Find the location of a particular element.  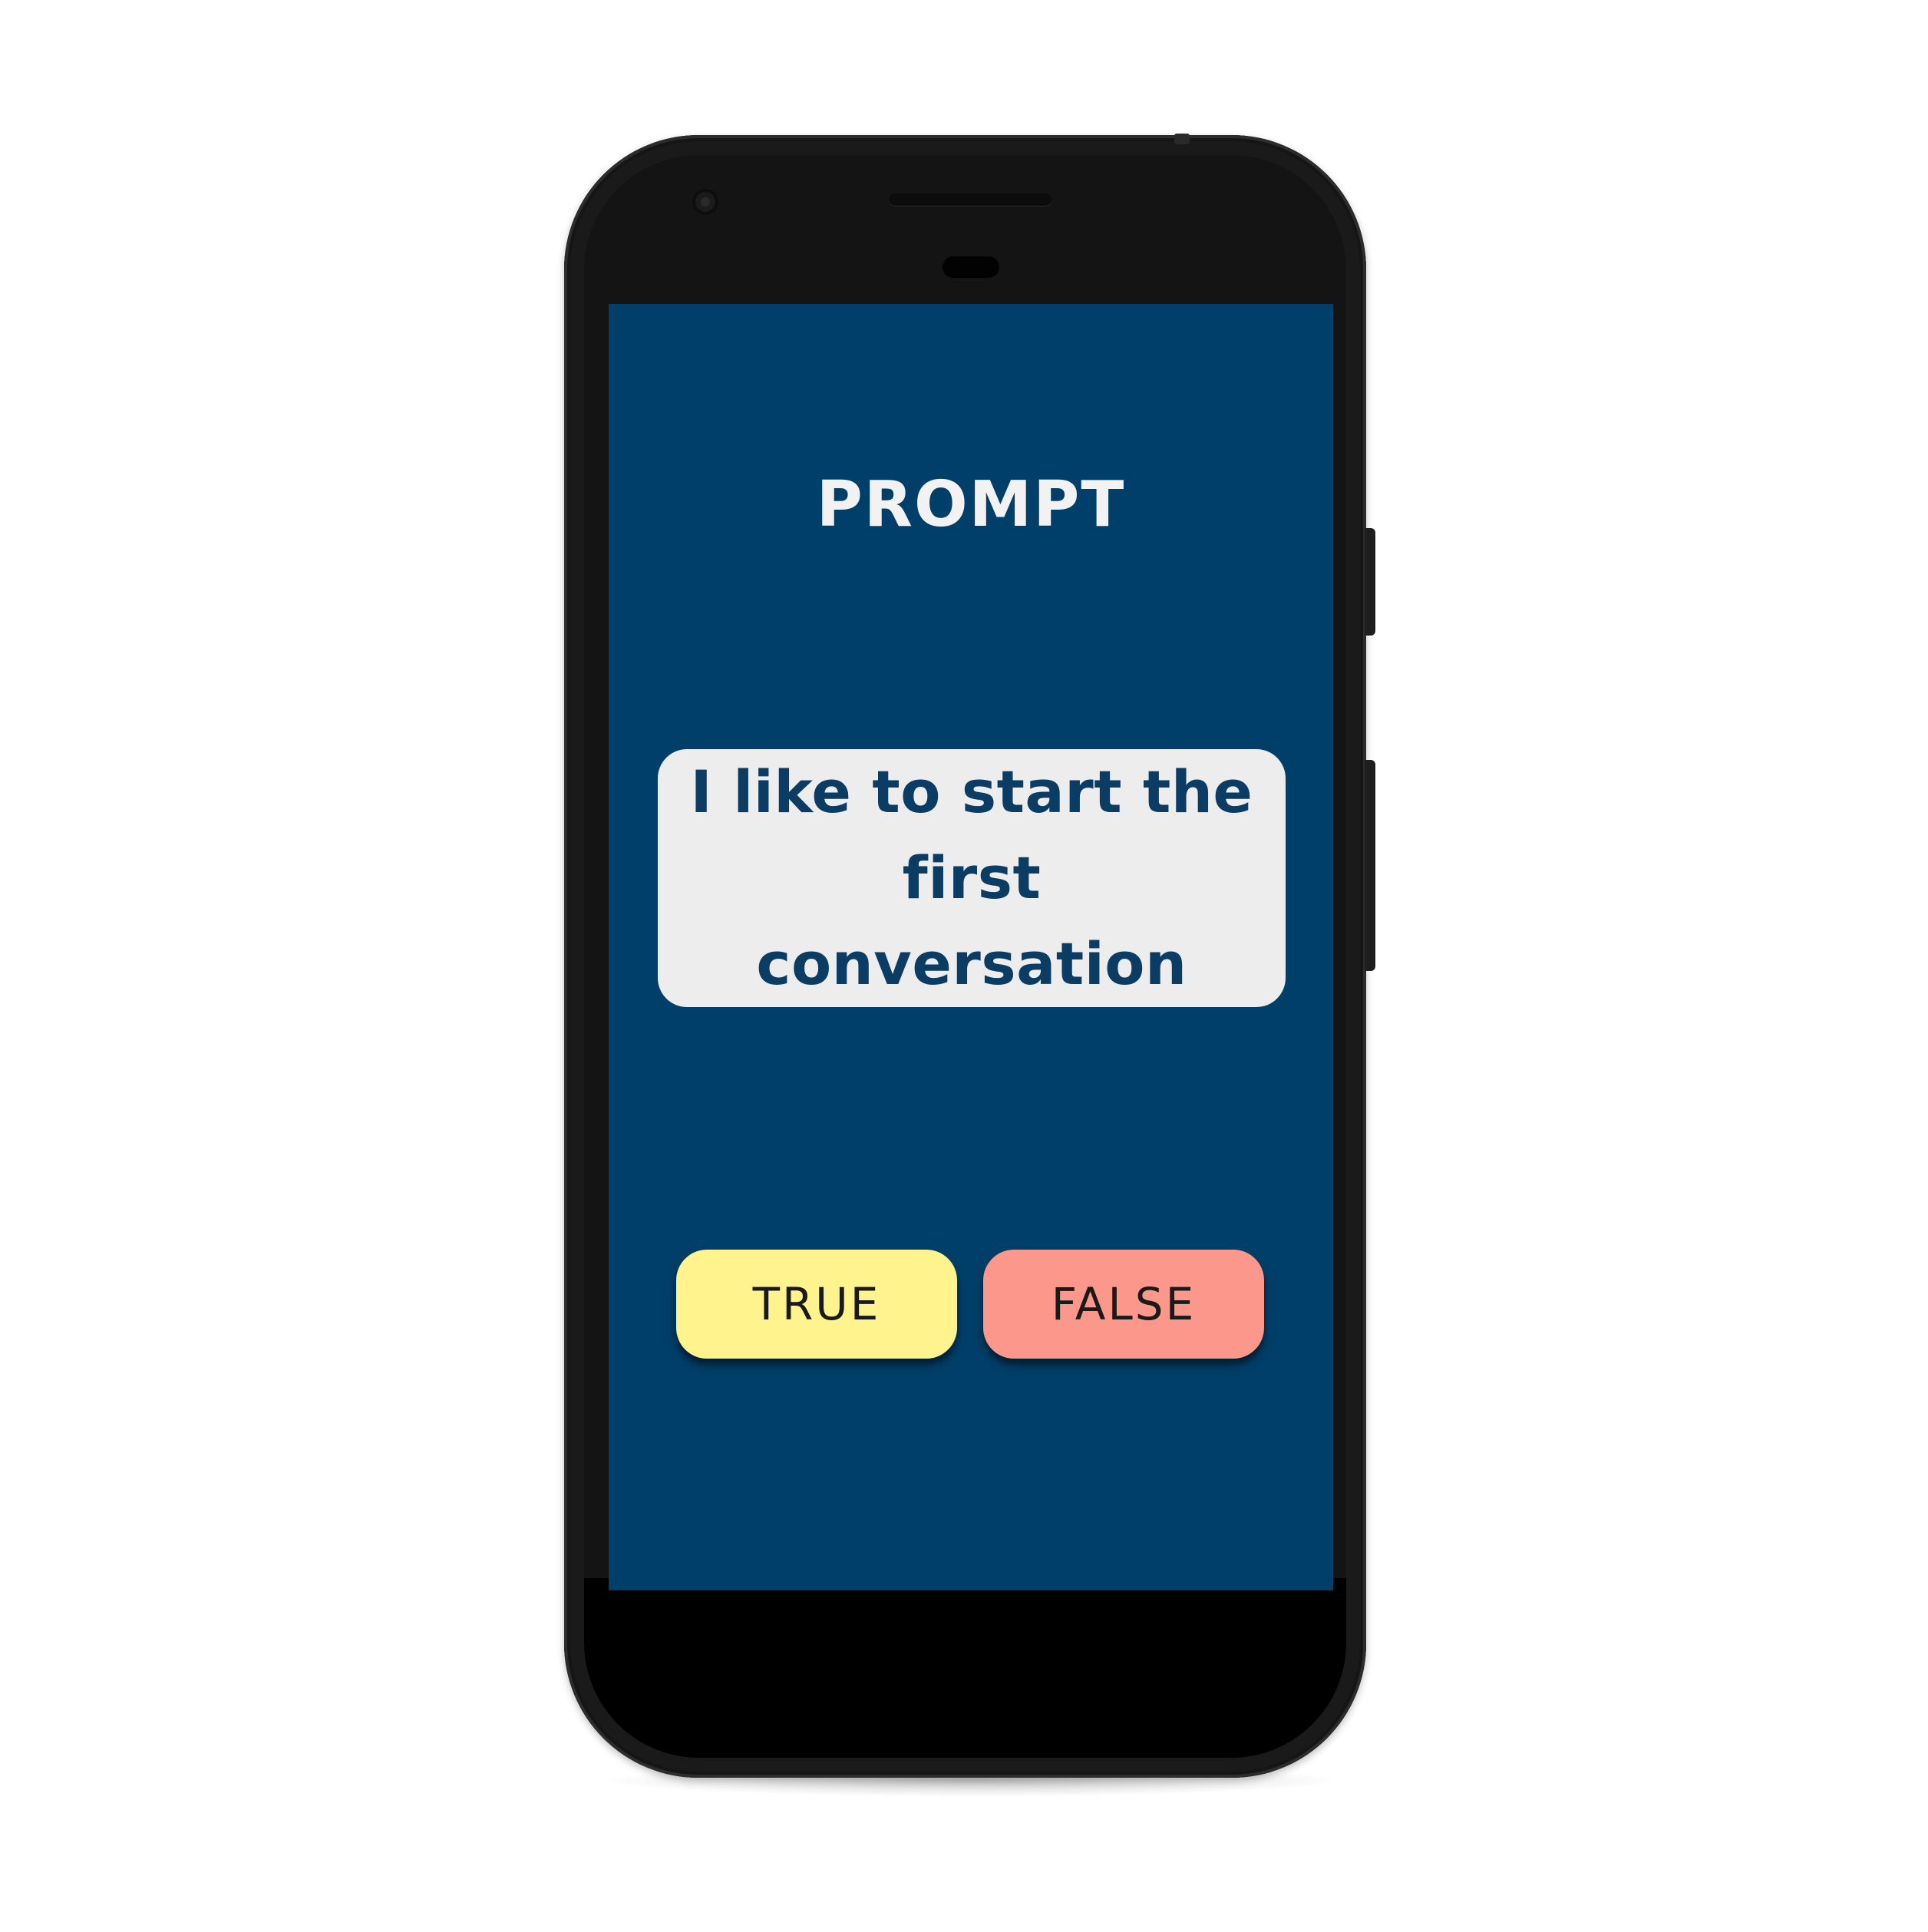

power-button is located at coordinates (1370, 582).